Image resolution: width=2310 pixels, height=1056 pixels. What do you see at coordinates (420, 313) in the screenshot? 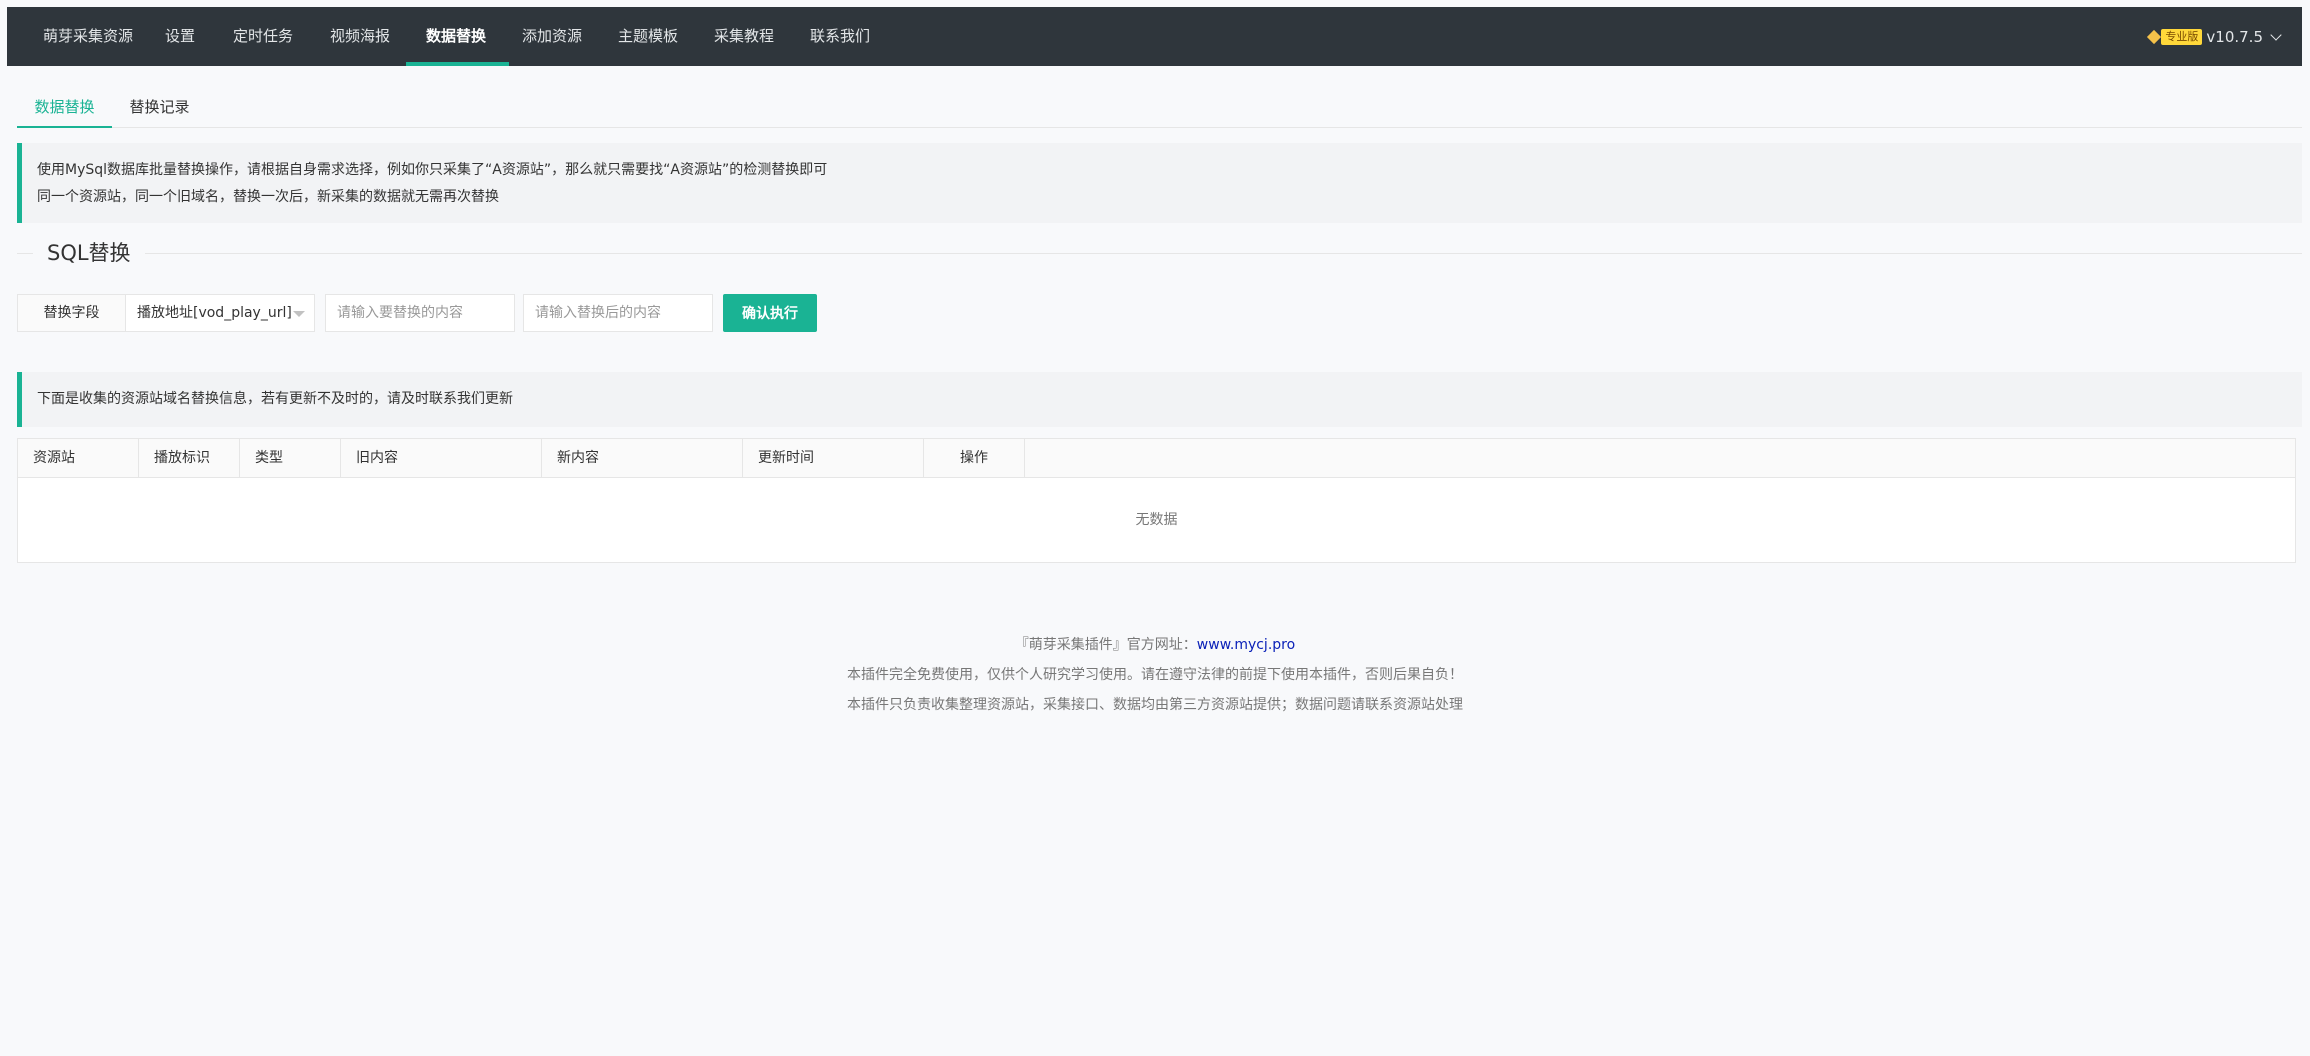
I see `old-content-input` at bounding box center [420, 313].